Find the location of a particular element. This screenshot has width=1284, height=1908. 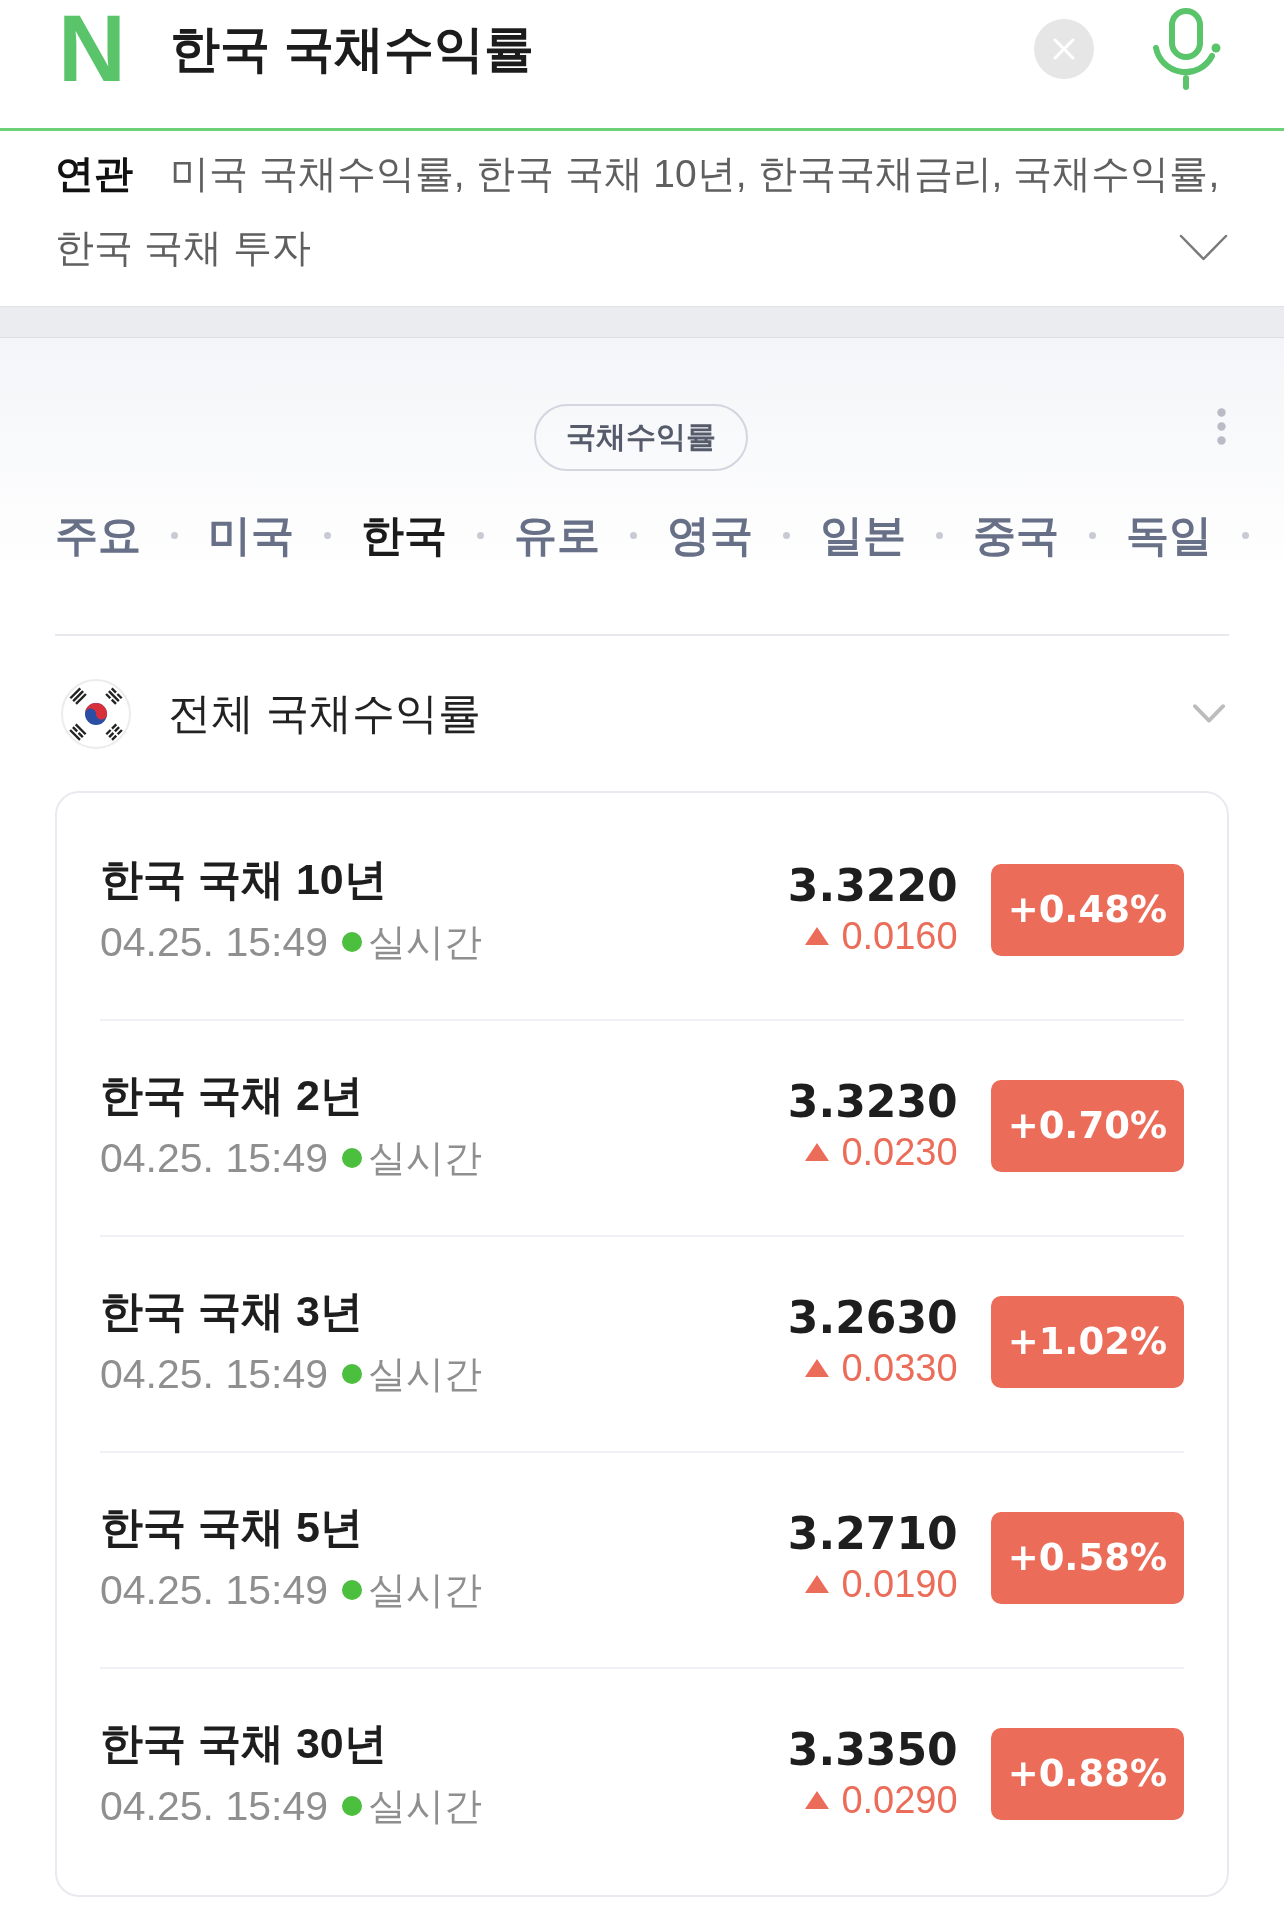

related-label: 연관 is located at coordinates (94, 174).